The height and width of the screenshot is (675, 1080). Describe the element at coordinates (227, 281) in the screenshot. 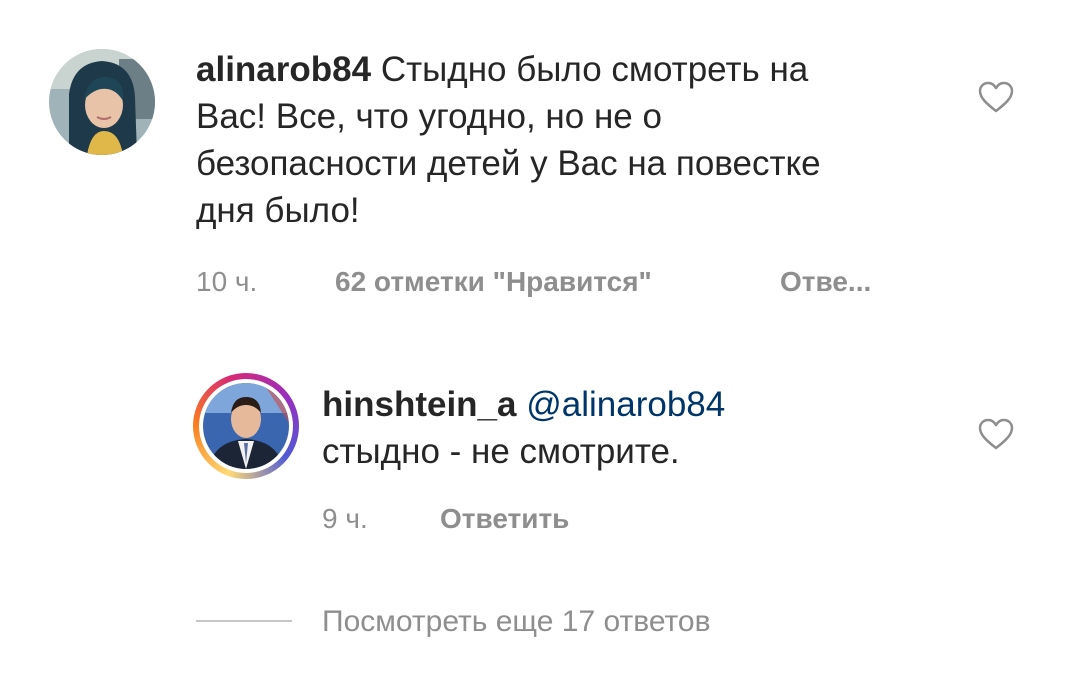

I see `comment-time: 10 ч.` at that location.